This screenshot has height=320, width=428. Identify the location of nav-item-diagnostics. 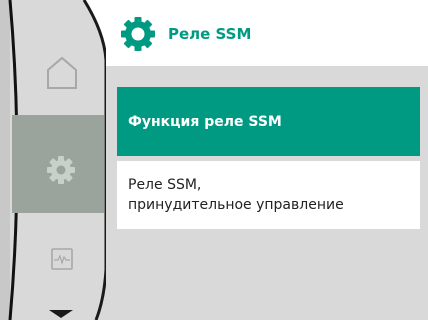
(58, 261).